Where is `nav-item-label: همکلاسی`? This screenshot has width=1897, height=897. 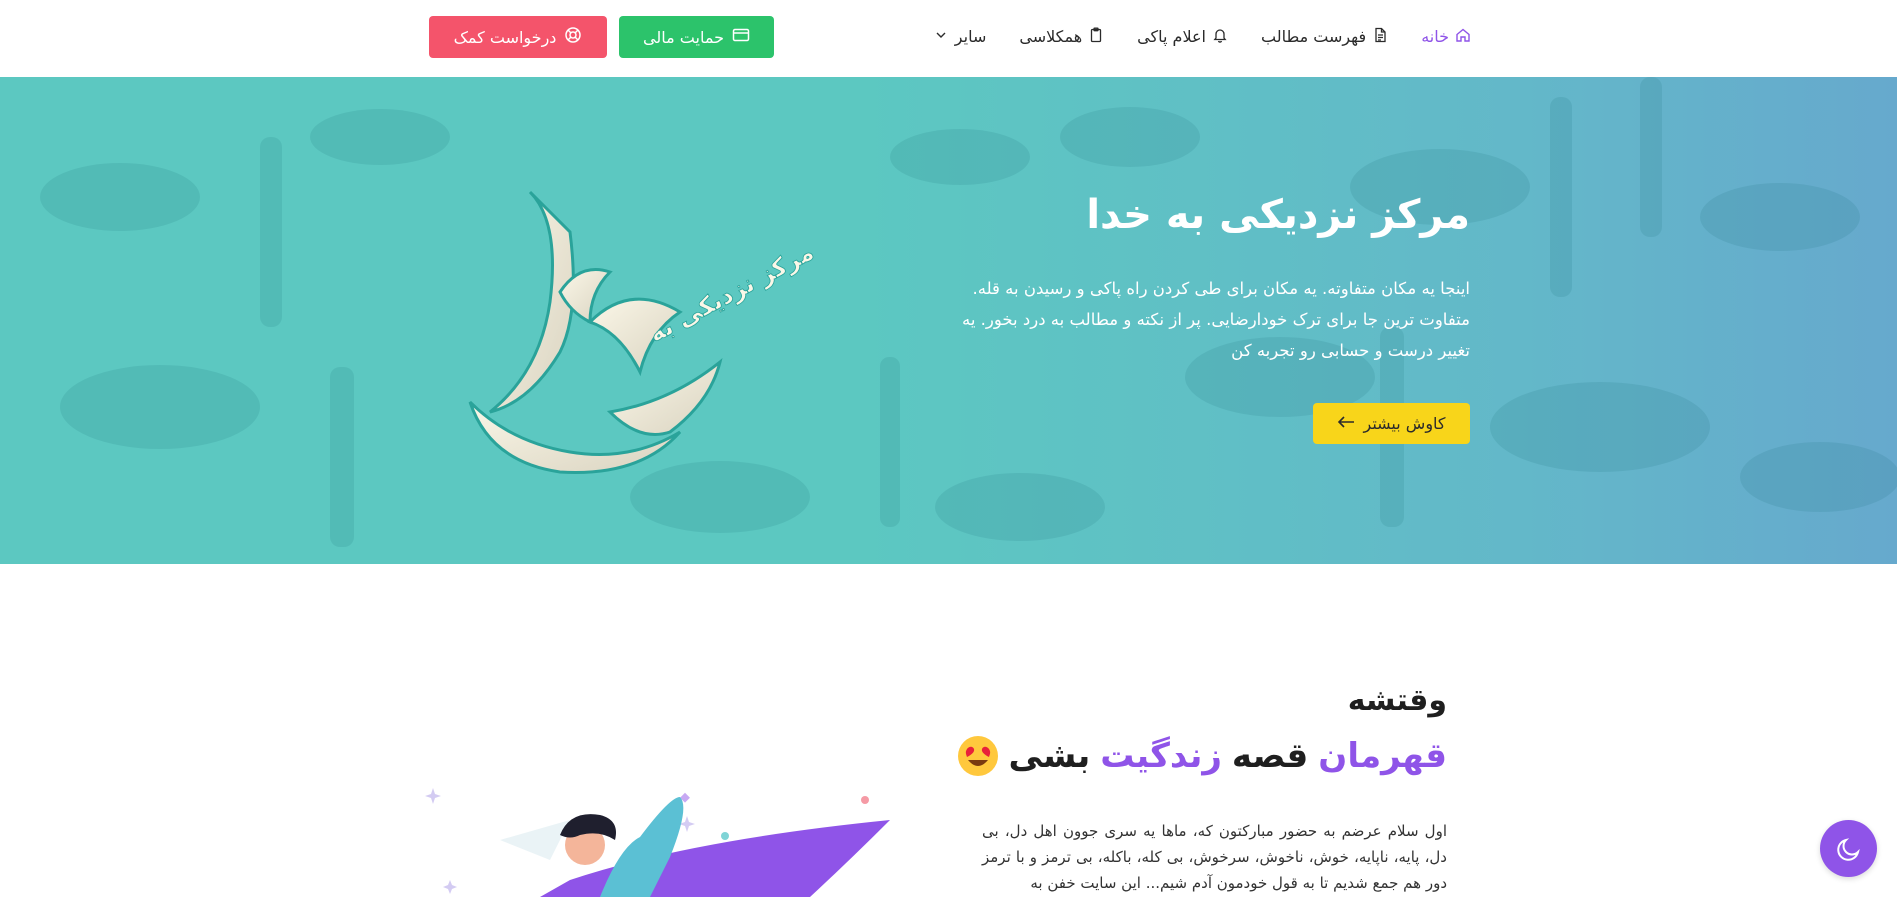 nav-item-label: همکلاسی is located at coordinates (1051, 36).